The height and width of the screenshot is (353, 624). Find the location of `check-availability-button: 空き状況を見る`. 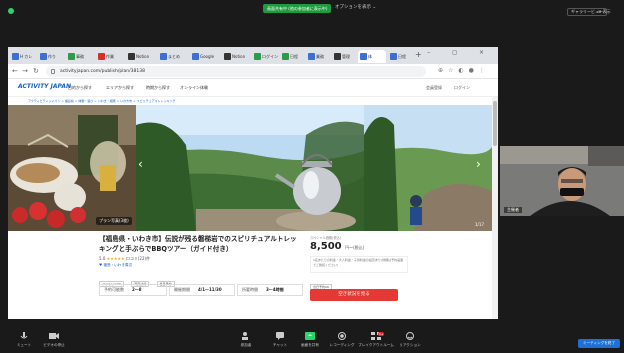

check-availability-button: 空き状況を見る is located at coordinates (354, 295).